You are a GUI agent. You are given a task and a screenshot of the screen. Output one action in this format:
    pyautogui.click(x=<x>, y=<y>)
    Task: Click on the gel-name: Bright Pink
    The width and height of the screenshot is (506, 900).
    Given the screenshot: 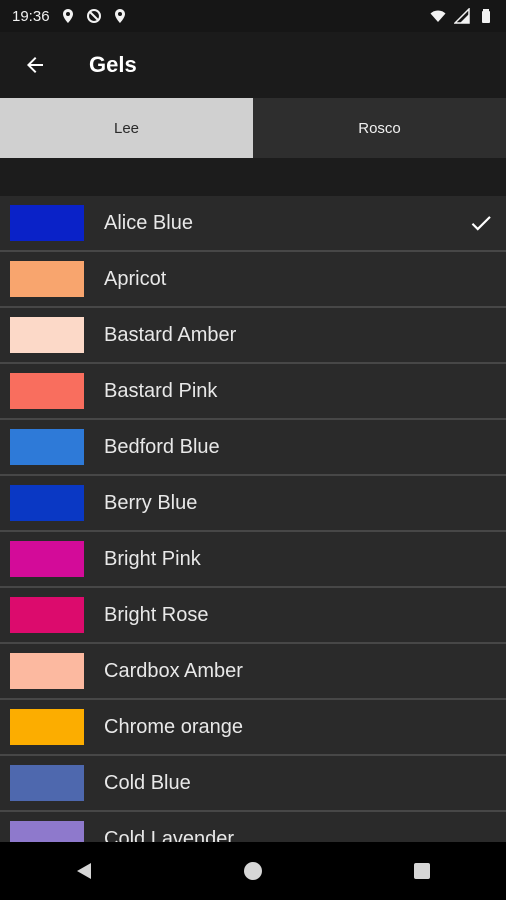 What is the action you would take?
    pyautogui.click(x=152, y=558)
    